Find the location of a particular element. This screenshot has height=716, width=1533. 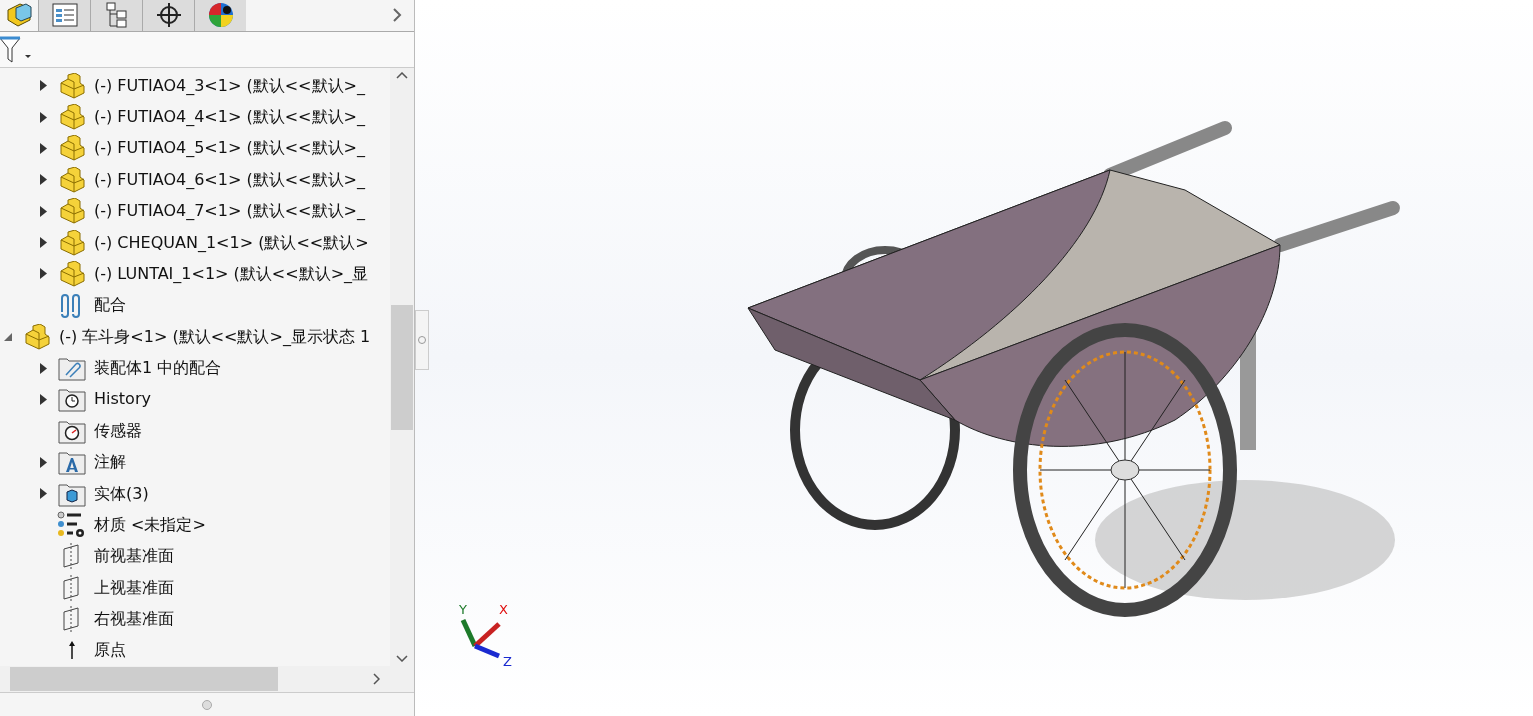

vertical-scrollbar is located at coordinates (402, 367).